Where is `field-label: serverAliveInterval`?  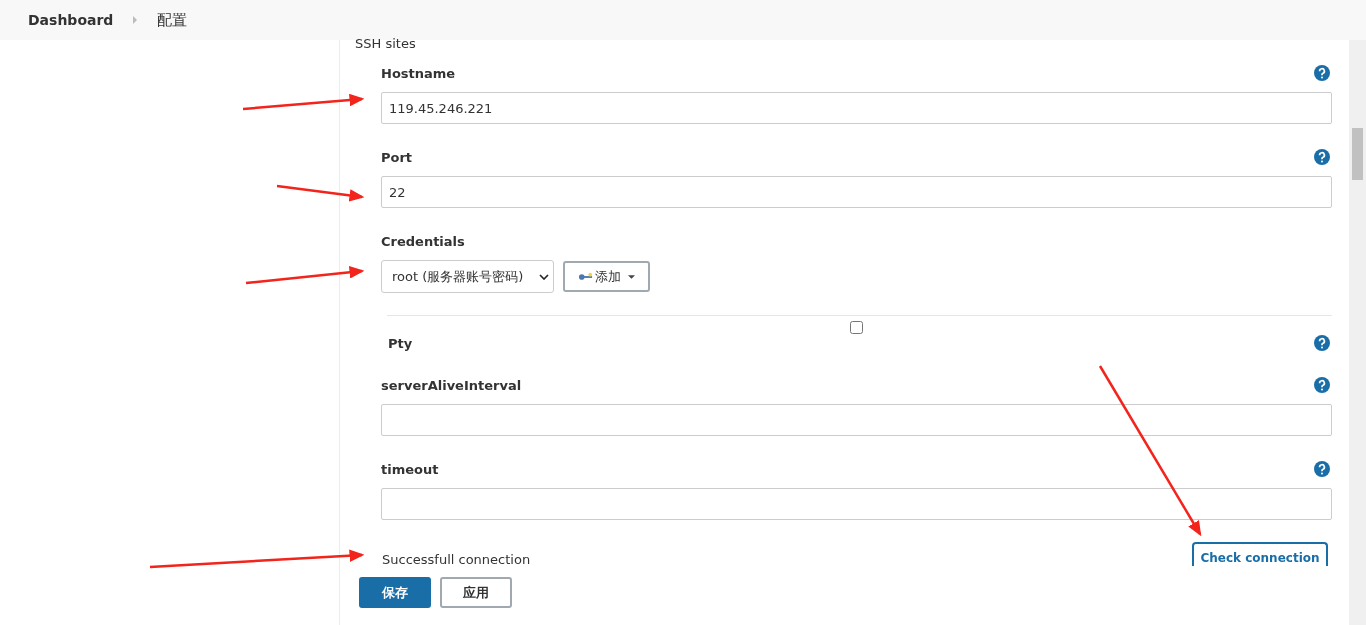
field-label: serverAliveInterval is located at coordinates (451, 385).